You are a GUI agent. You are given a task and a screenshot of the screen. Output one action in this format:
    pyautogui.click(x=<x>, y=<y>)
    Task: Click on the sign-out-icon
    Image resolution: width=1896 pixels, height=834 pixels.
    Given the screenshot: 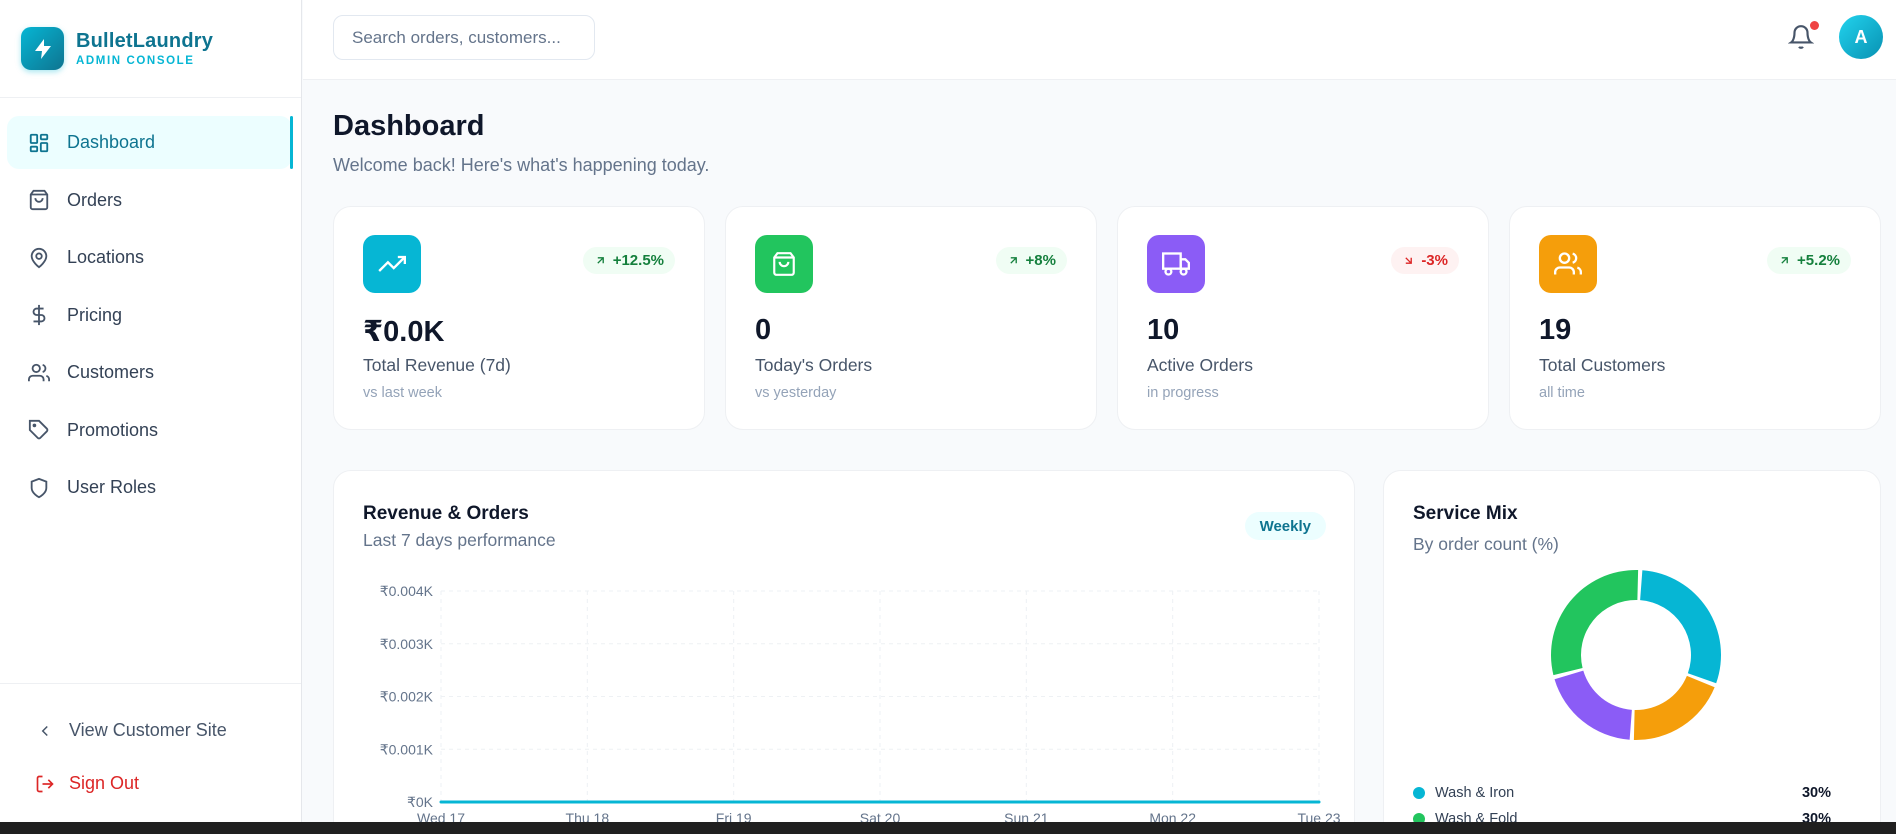 What is the action you would take?
    pyautogui.click(x=45, y=784)
    